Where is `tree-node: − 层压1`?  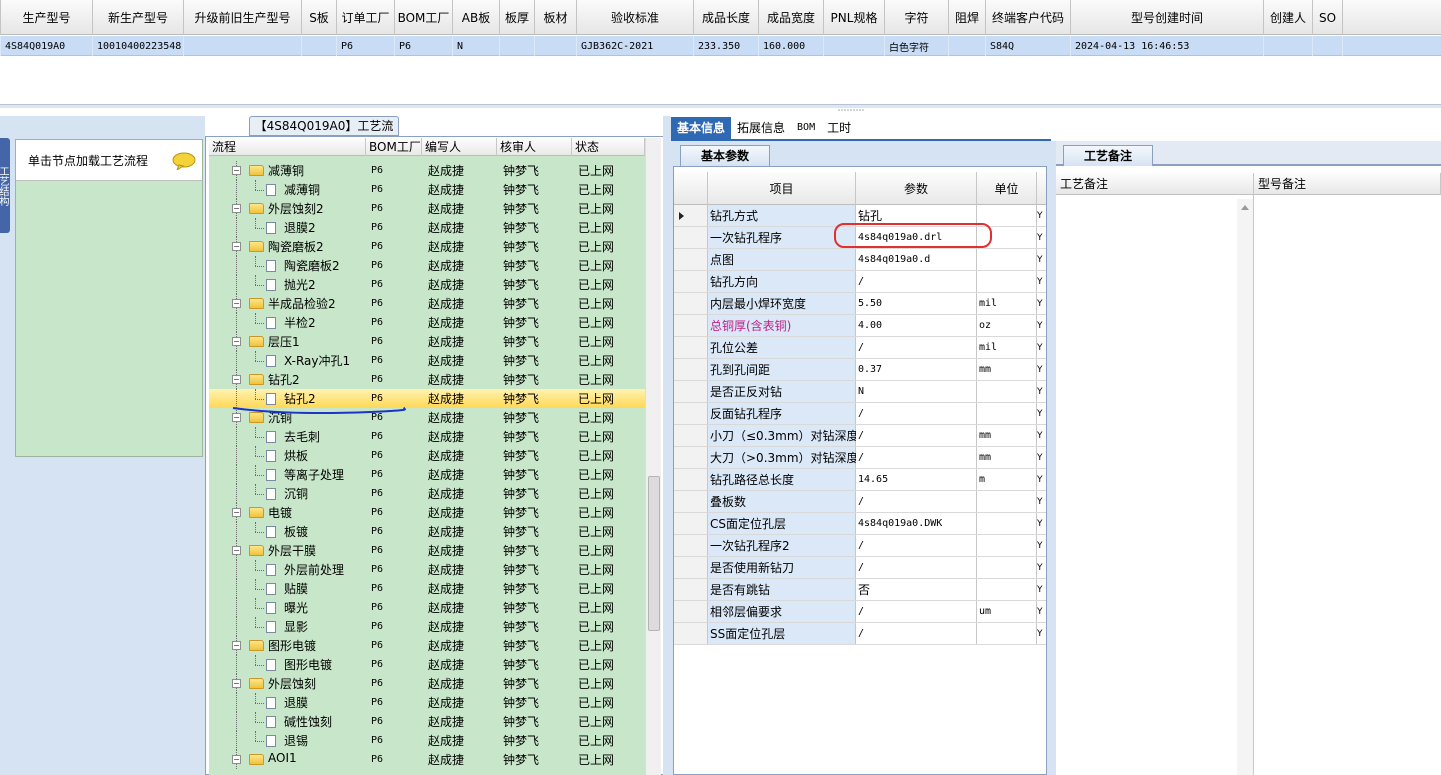 tree-node: − 层压1 is located at coordinates (287, 341).